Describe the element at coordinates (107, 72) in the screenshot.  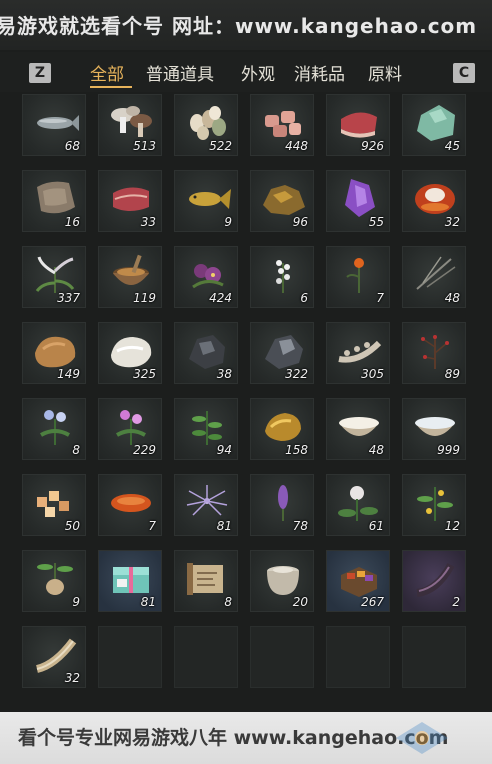
I see `tab-all: 全部` at that location.